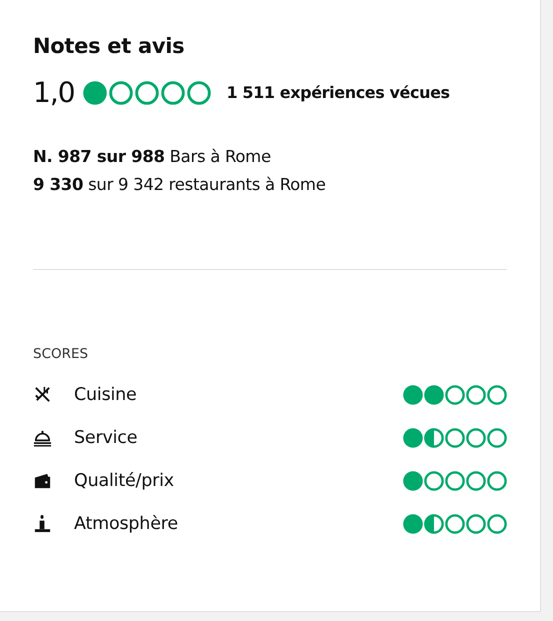  Describe the element at coordinates (109, 46) in the screenshot. I see `section-title: Notes et avis` at that location.